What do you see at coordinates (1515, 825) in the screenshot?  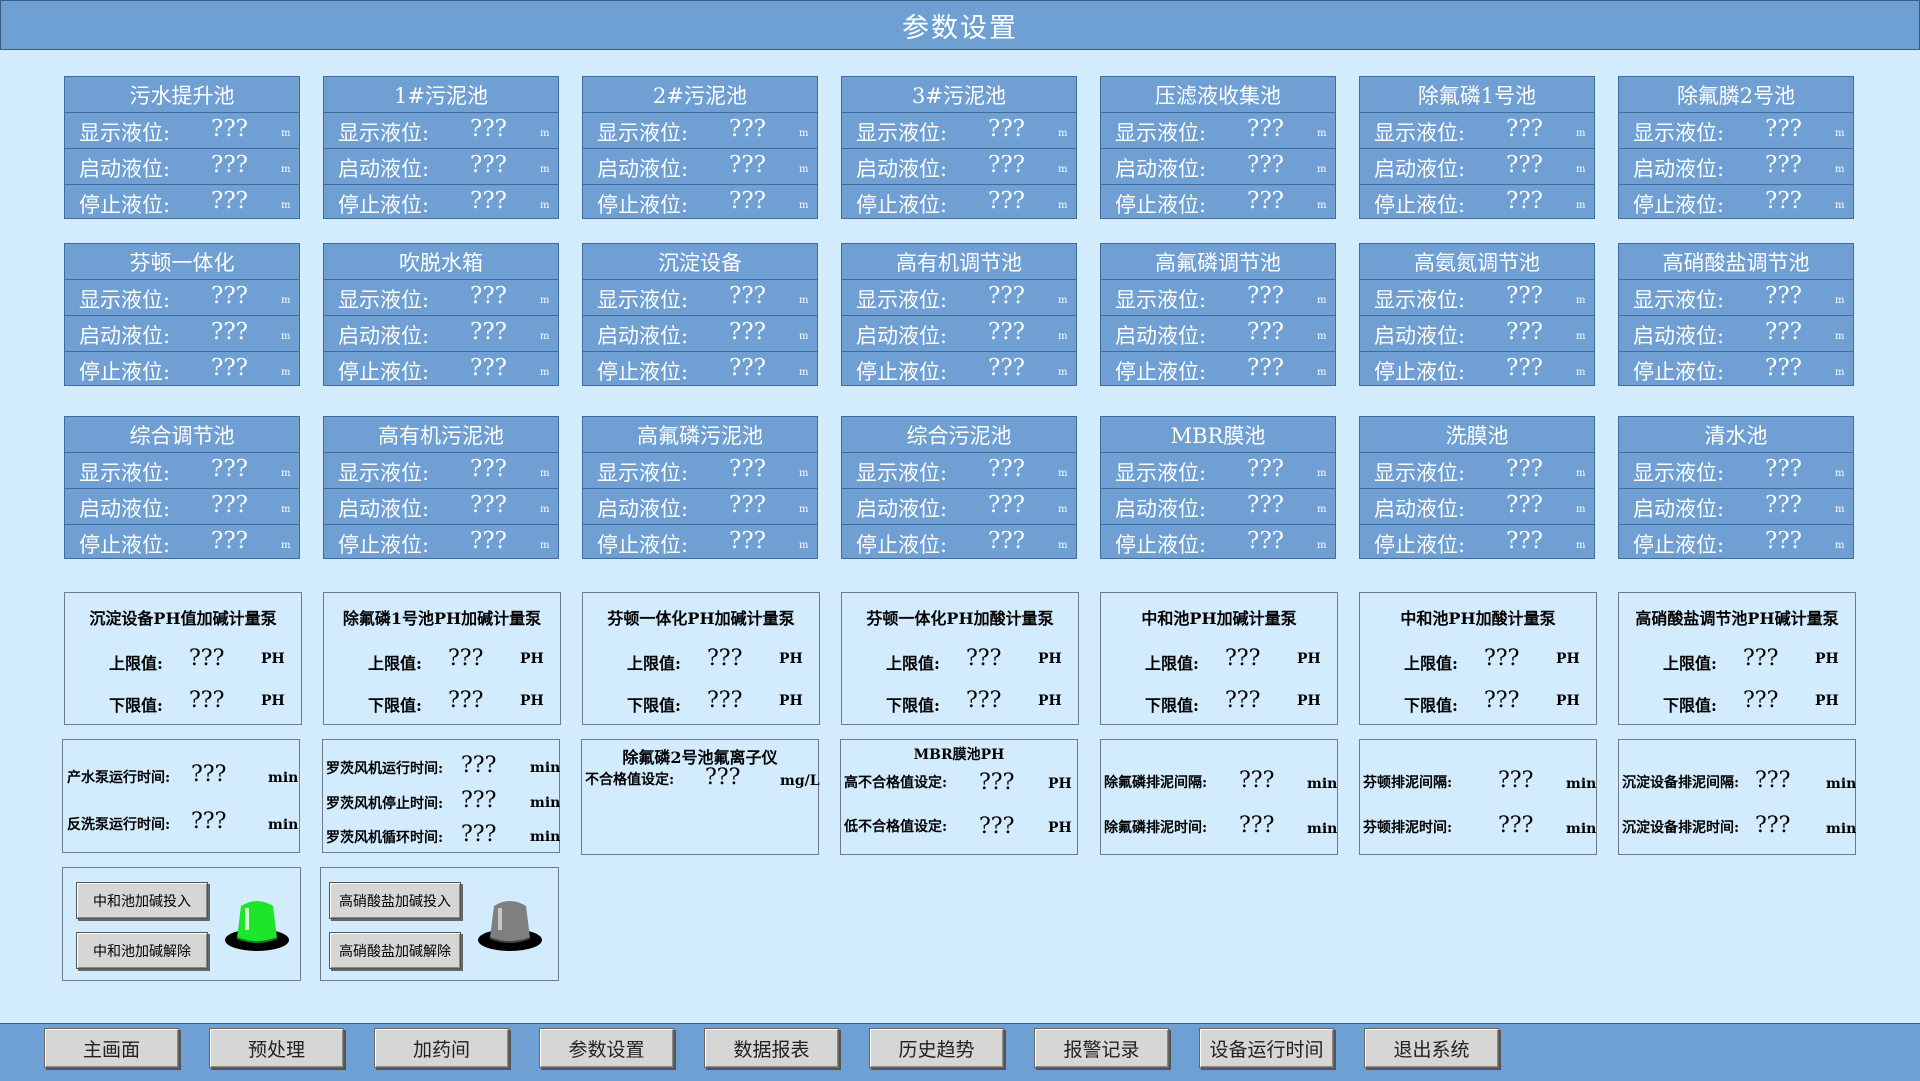 I see `fenton-time-value: ???` at bounding box center [1515, 825].